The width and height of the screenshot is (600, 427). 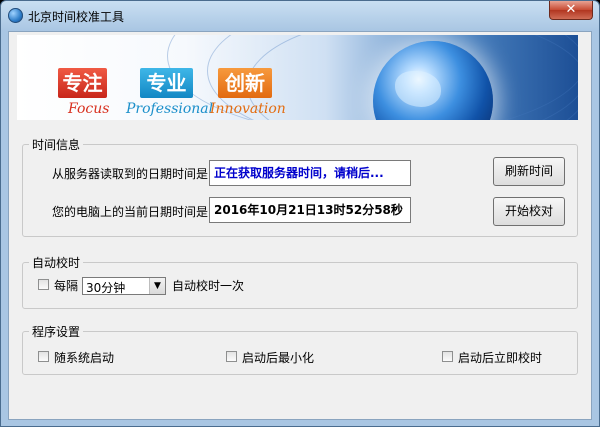 What do you see at coordinates (84, 358) in the screenshot?
I see `startup-label: 随系统启动` at bounding box center [84, 358].